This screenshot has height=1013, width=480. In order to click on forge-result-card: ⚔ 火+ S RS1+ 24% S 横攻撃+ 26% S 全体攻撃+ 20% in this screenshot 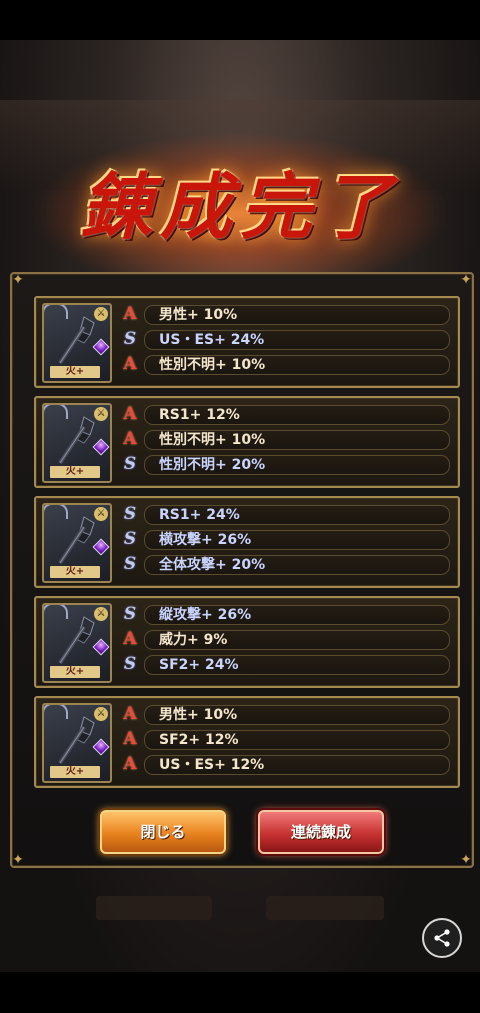, I will do `click(247, 542)`.